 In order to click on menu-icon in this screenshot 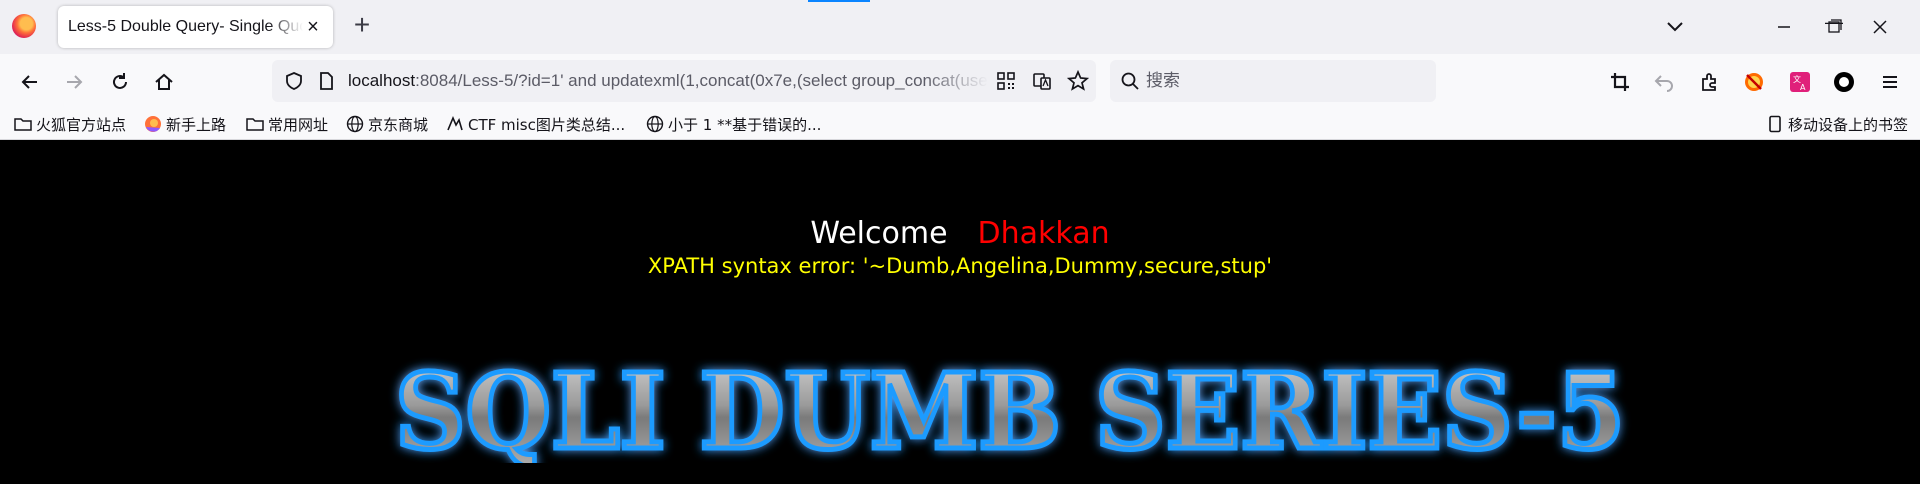, I will do `click(1890, 82)`.